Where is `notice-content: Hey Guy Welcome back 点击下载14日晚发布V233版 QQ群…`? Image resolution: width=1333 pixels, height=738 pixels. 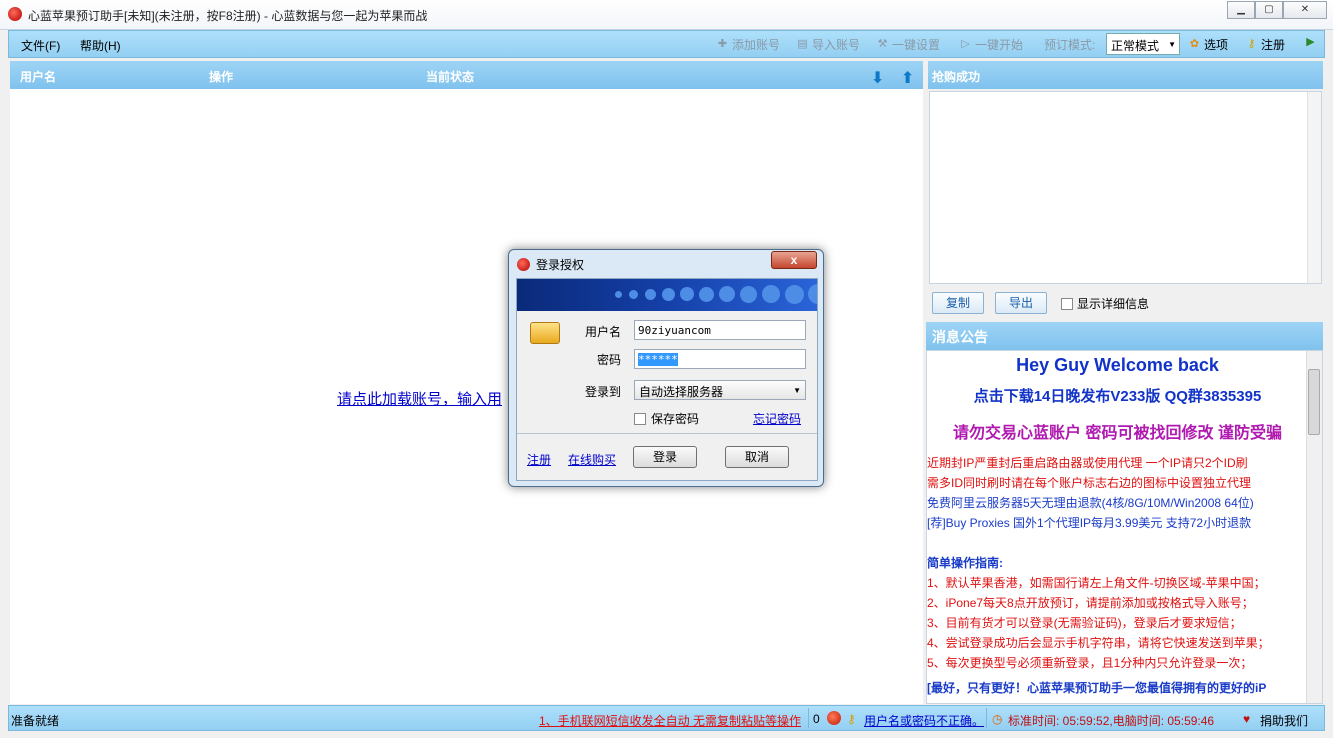 notice-content: Hey Guy Welcome back 点击下载14日晚发布V233版 QQ群… is located at coordinates (1124, 527).